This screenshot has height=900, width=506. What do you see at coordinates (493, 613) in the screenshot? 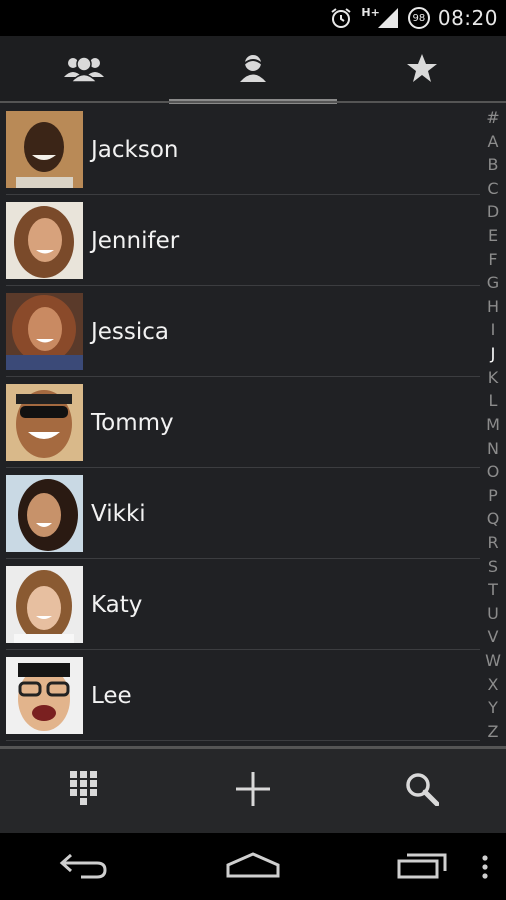
I see `index-letter: U` at bounding box center [493, 613].